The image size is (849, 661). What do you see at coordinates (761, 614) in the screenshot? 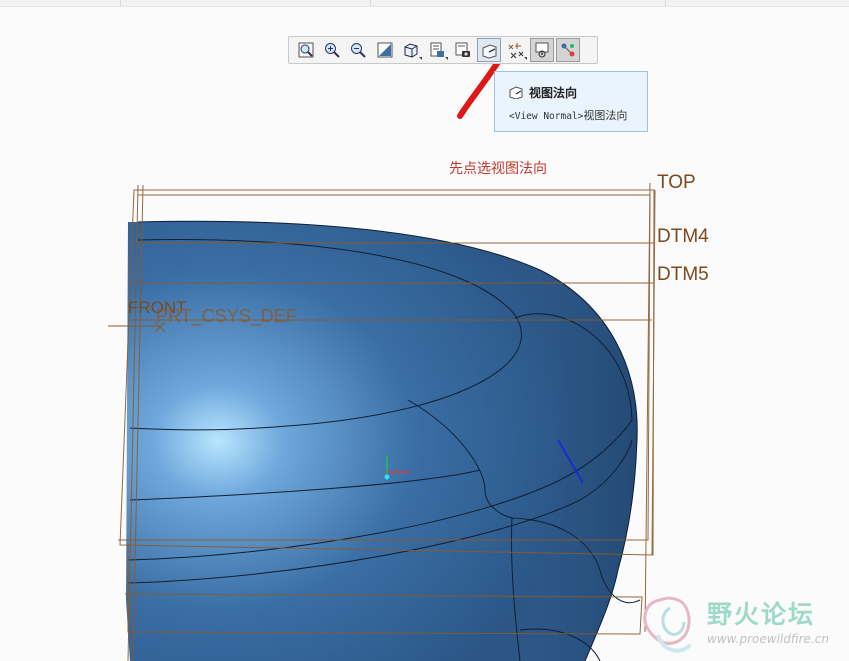
I see `watermark-name: 野火论坛` at bounding box center [761, 614].